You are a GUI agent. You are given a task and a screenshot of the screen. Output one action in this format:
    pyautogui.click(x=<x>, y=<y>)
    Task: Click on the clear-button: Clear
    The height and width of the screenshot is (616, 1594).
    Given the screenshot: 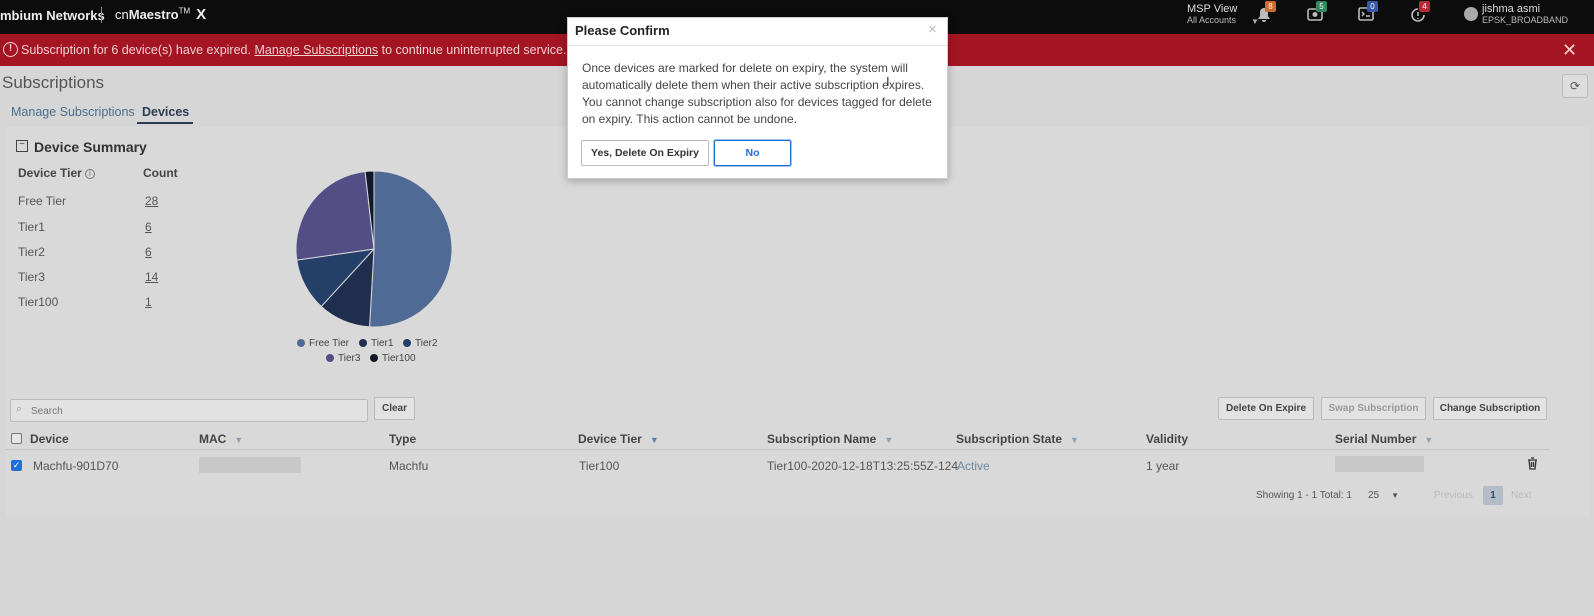 What is the action you would take?
    pyautogui.click(x=394, y=408)
    